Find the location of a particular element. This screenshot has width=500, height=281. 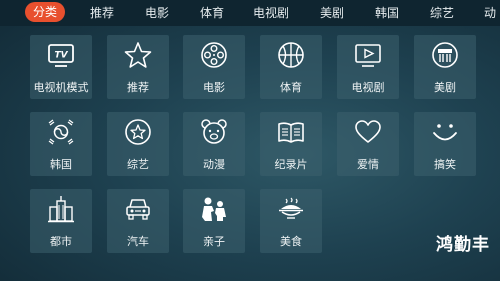

tab-recommend: 推荐 is located at coordinates (102, 13).